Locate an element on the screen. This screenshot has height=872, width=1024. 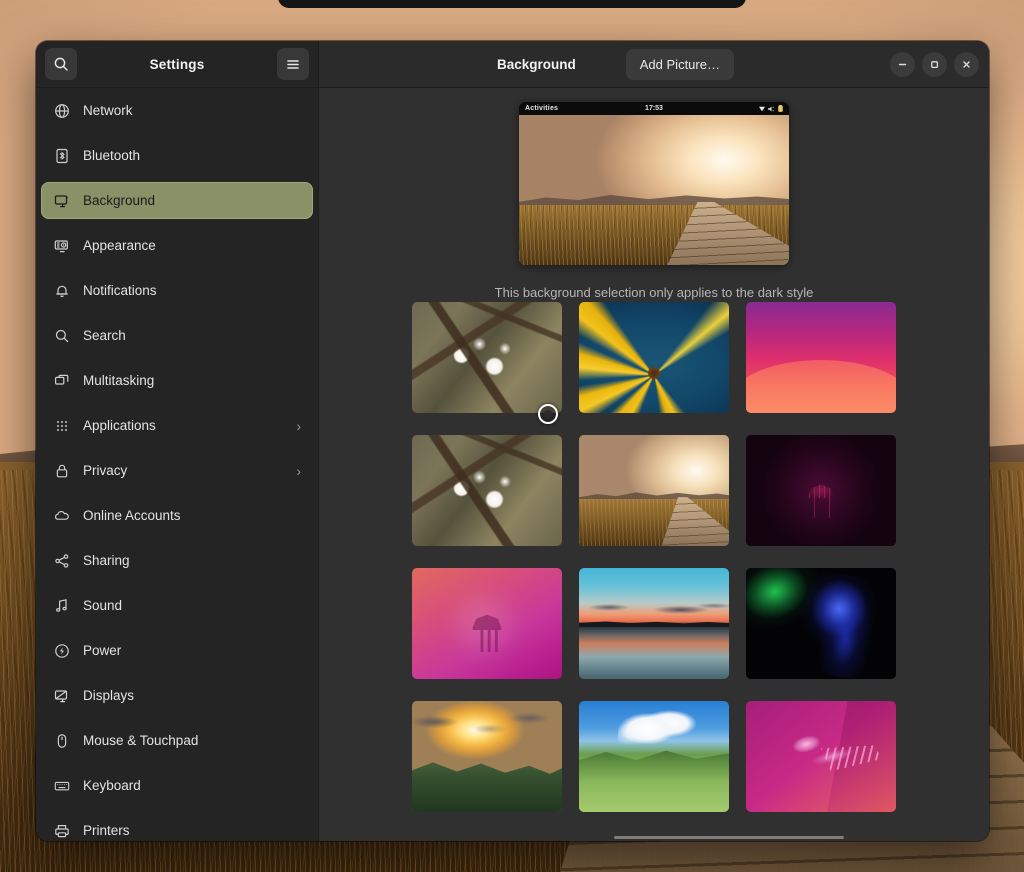
maximize-button is located at coordinates (934, 64).